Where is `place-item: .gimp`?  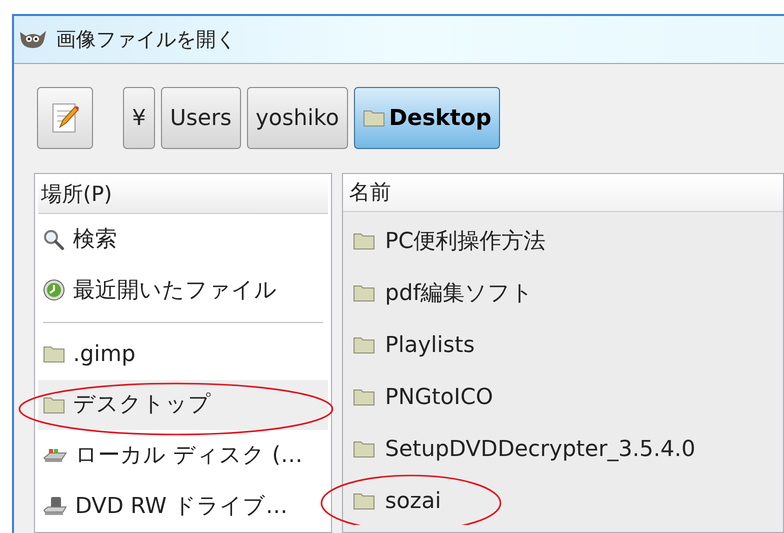 place-item: .gimp is located at coordinates (183, 354).